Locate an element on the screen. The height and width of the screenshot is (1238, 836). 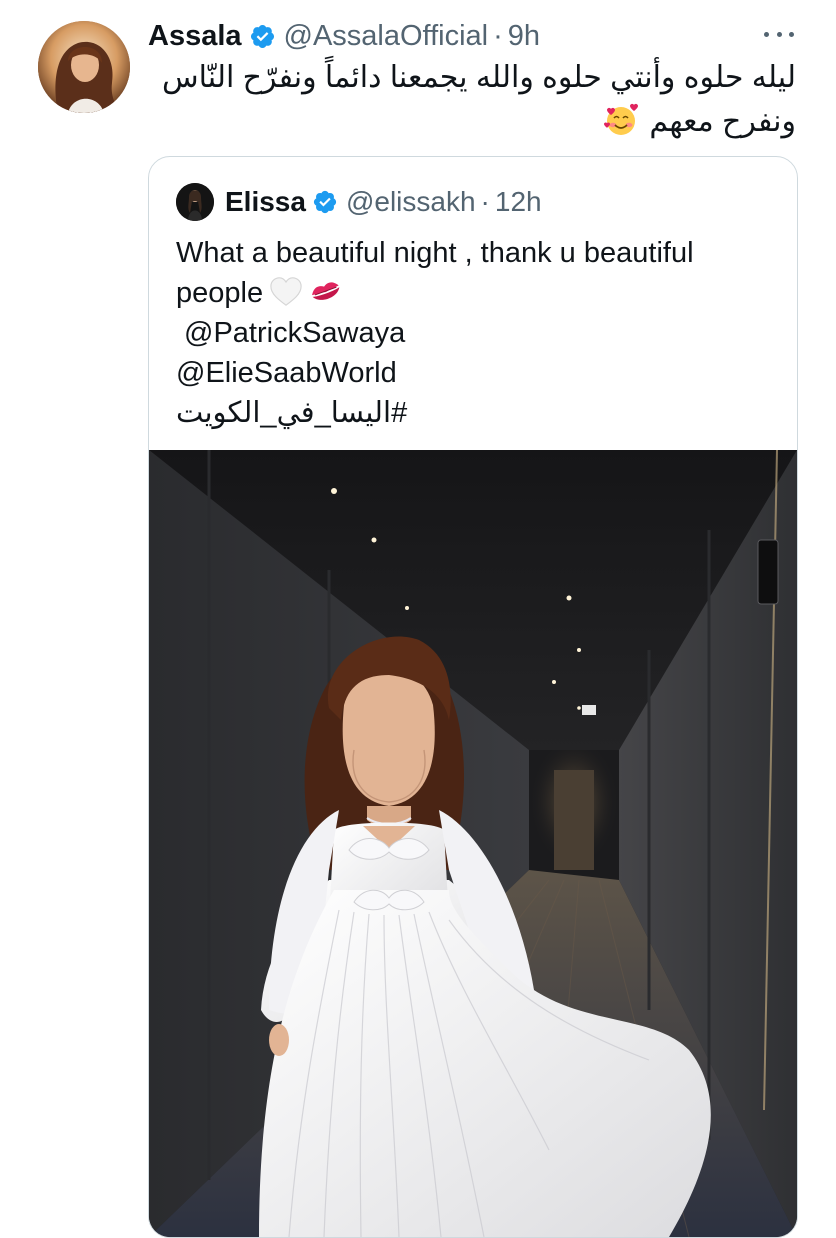
author-display-name: Assala is located at coordinates (195, 36).